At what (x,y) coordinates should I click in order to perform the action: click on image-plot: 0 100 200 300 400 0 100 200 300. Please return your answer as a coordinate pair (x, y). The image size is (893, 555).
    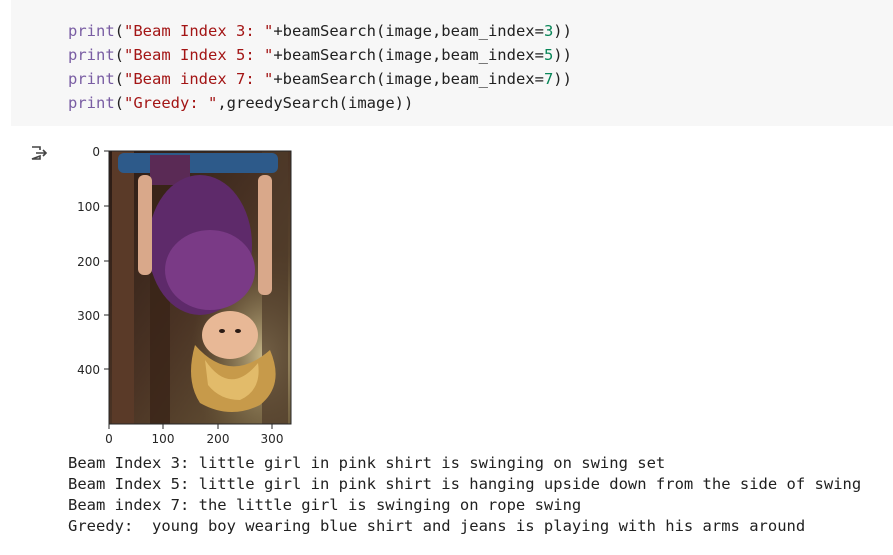
    Looking at the image, I should click on (184, 295).